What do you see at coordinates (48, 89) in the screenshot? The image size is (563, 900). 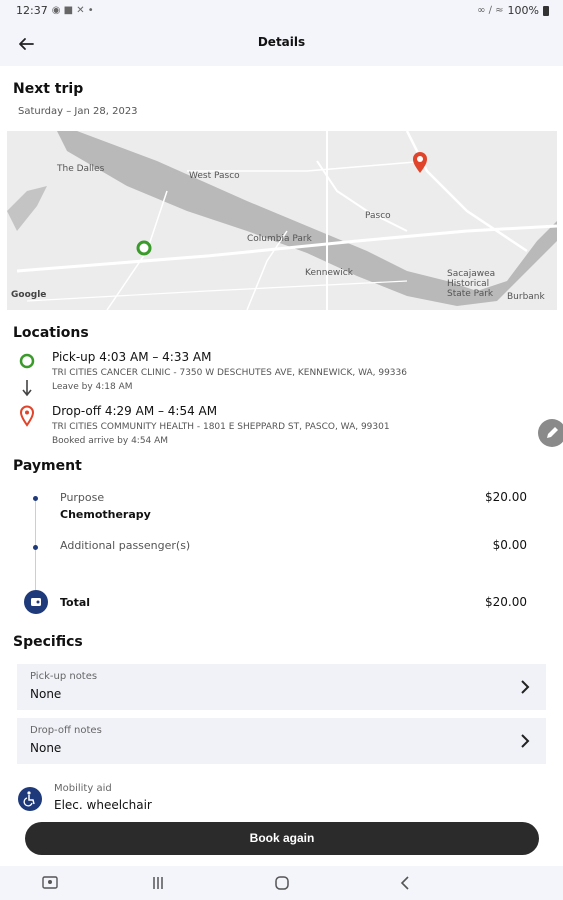 I see `next-trip-heading: Next trip` at bounding box center [48, 89].